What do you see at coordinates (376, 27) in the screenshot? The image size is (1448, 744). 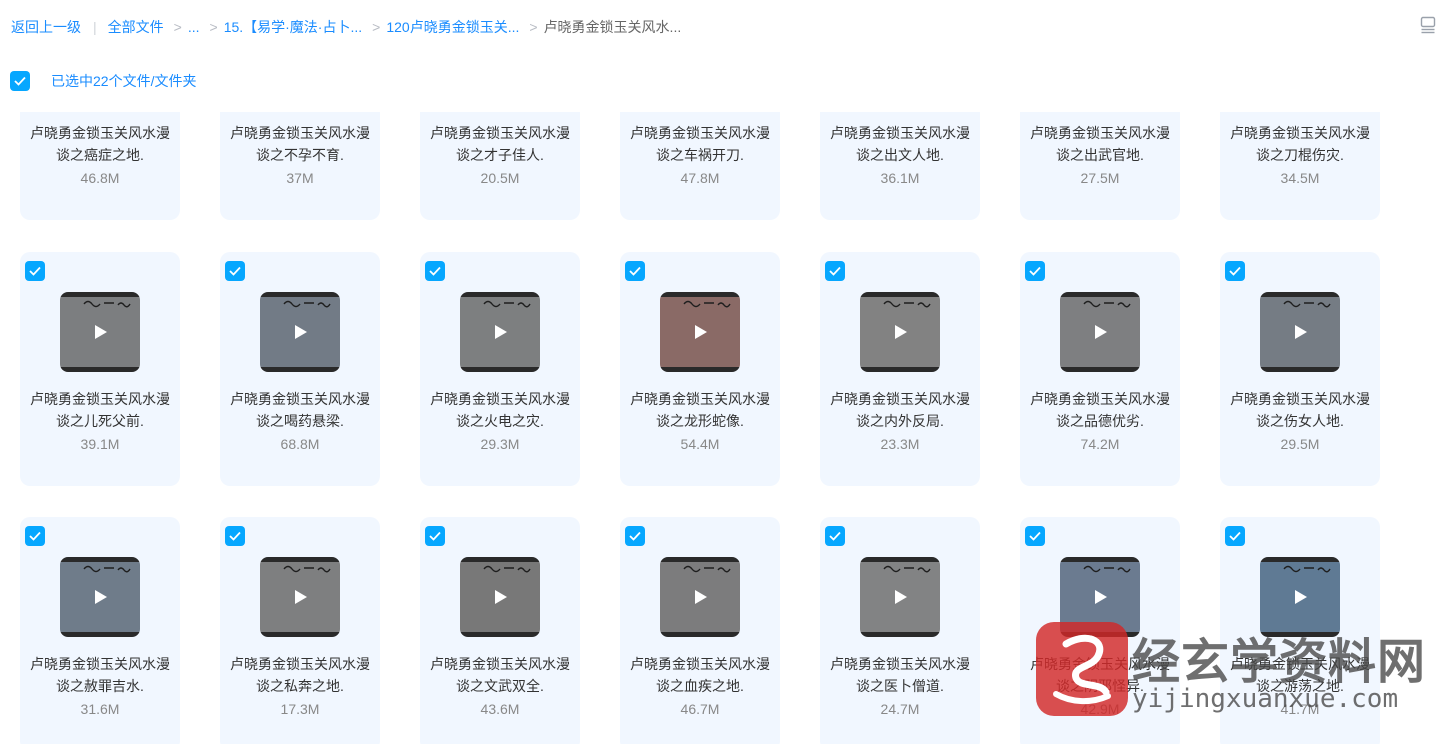 I see `chevron-right-icon: >` at bounding box center [376, 27].